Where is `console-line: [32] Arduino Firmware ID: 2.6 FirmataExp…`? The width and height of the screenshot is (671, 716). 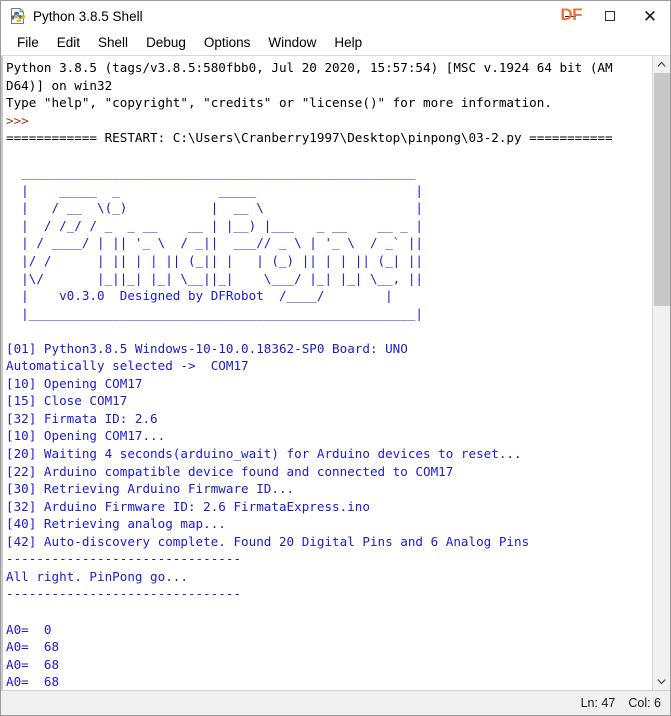
console-line: [32] Arduino Firmware ID: 2.6 FirmataExp… is located at coordinates (188, 506).